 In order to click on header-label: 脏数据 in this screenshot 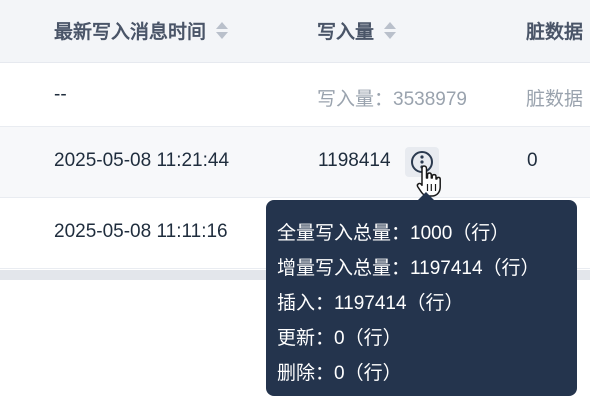, I will do `click(555, 32)`.